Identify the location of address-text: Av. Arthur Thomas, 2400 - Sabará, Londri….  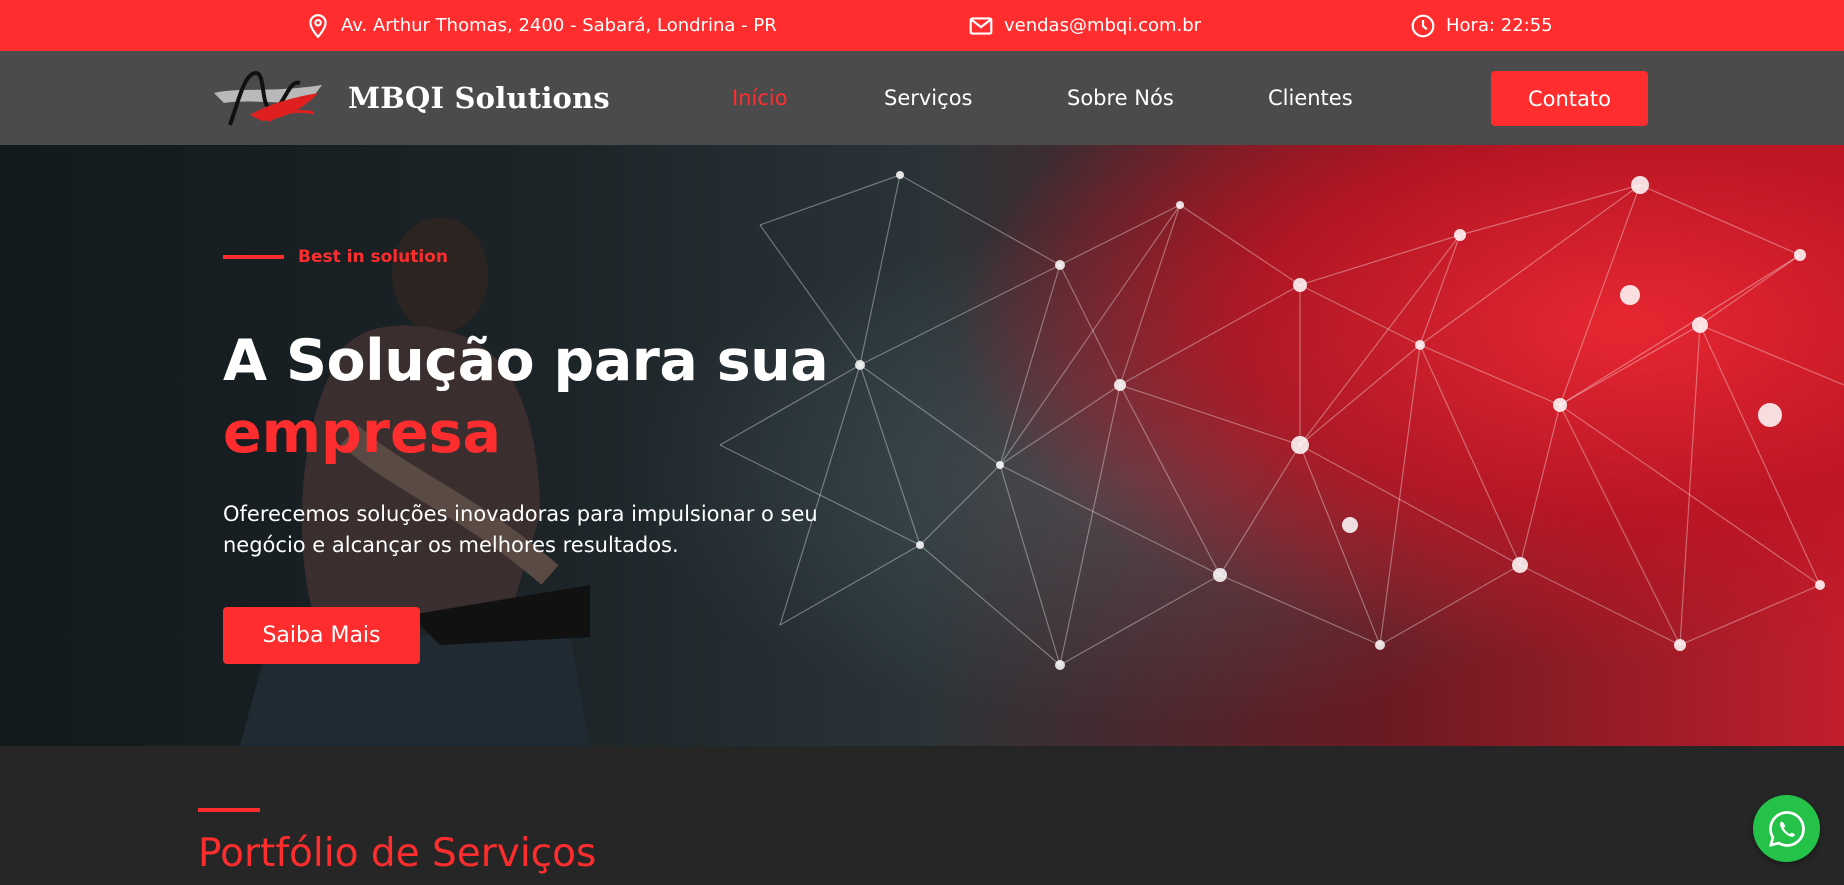
(559, 25).